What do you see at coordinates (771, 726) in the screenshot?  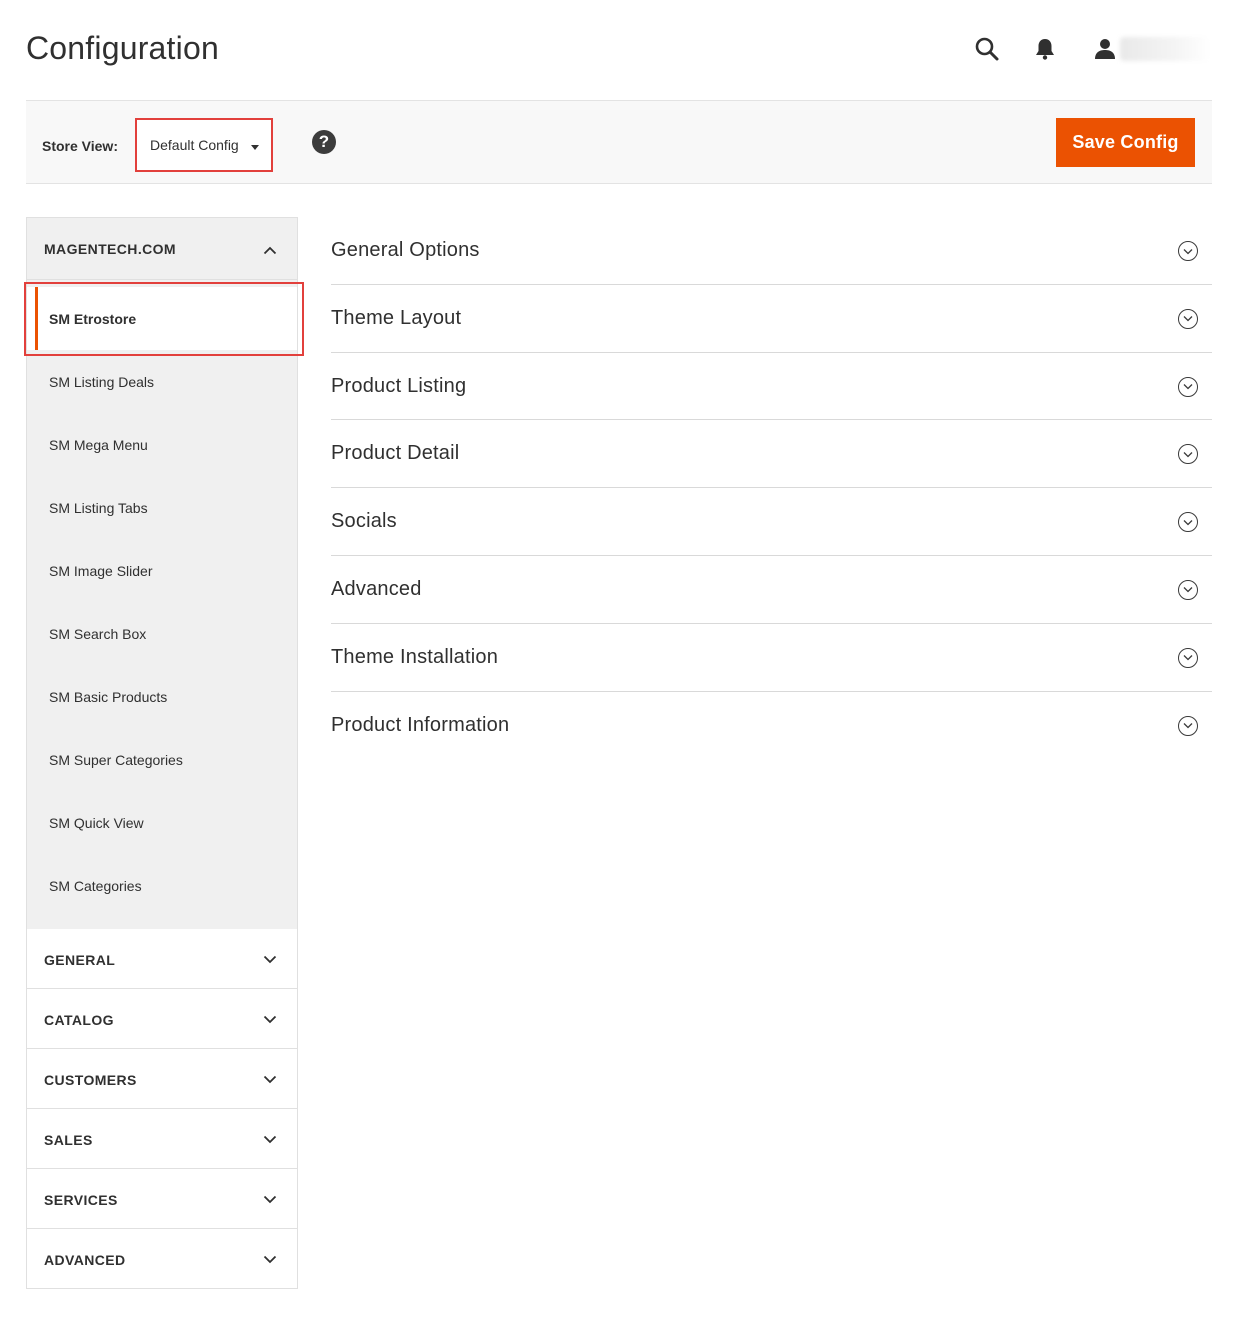 I see `section-product-information: Product Information` at bounding box center [771, 726].